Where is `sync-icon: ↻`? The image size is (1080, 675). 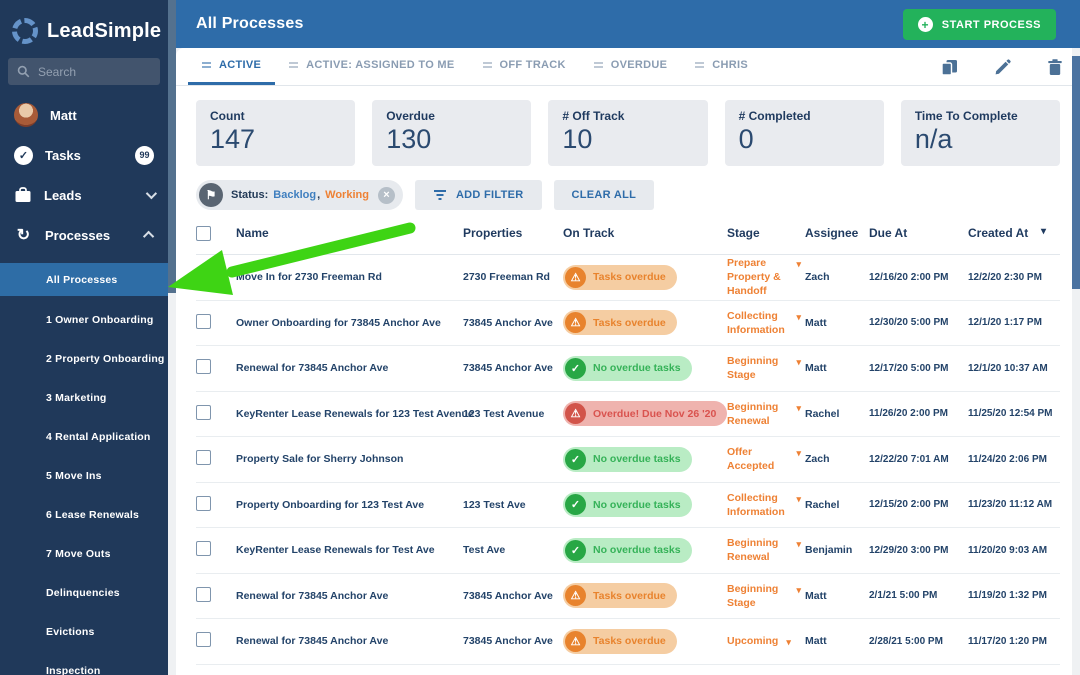 sync-icon: ↻ is located at coordinates (23, 235).